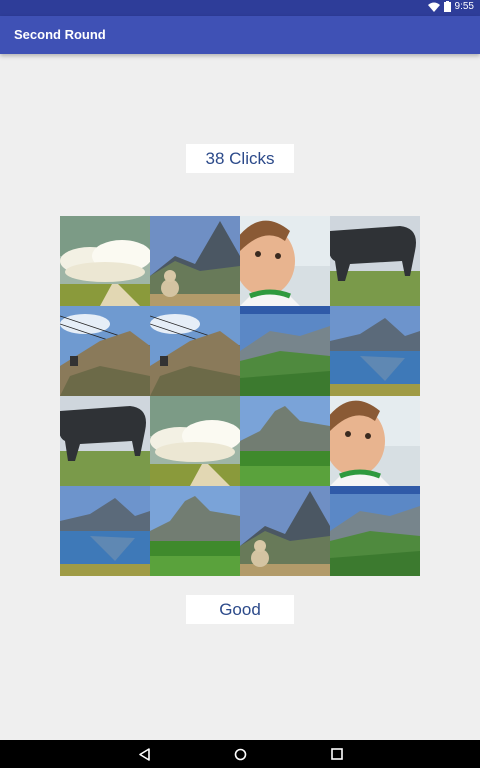 Image resolution: width=480 pixels, height=768 pixels. Describe the element at coordinates (375, 531) in the screenshot. I see `tile-r4c4` at that location.